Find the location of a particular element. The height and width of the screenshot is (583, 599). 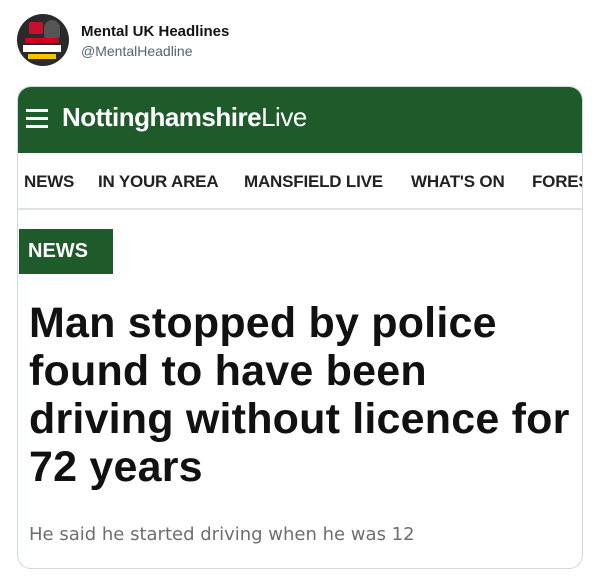

hamburger-menu-icon is located at coordinates (37, 119).